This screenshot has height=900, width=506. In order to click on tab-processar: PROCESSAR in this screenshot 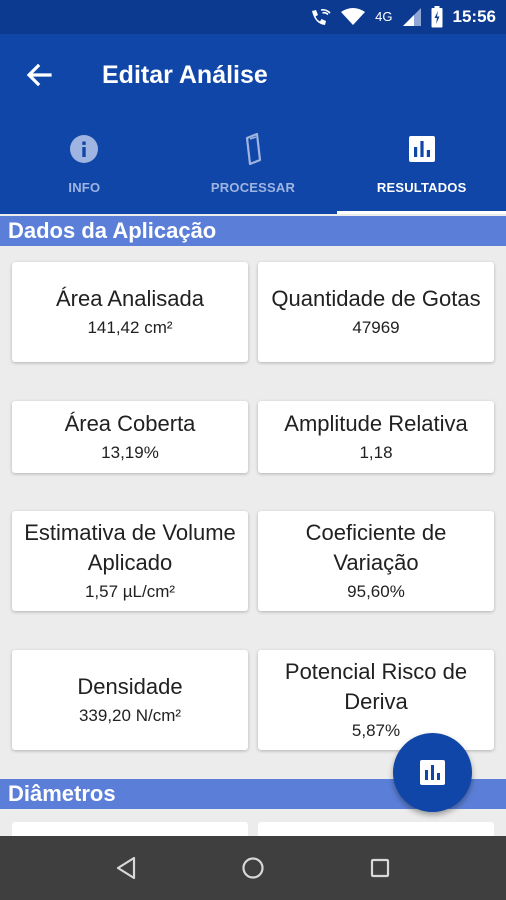, I will do `click(253, 170)`.